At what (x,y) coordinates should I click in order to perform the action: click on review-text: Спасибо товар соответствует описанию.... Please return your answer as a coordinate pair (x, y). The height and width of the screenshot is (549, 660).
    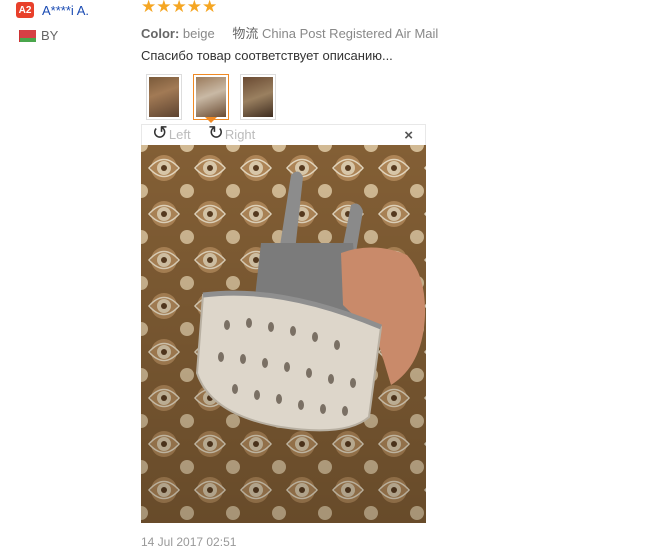
    Looking at the image, I should click on (267, 55).